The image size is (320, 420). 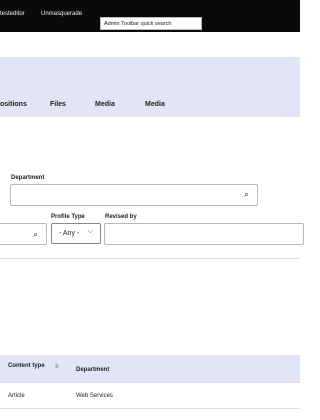 I want to click on tab-positions: ositions, so click(x=13, y=104).